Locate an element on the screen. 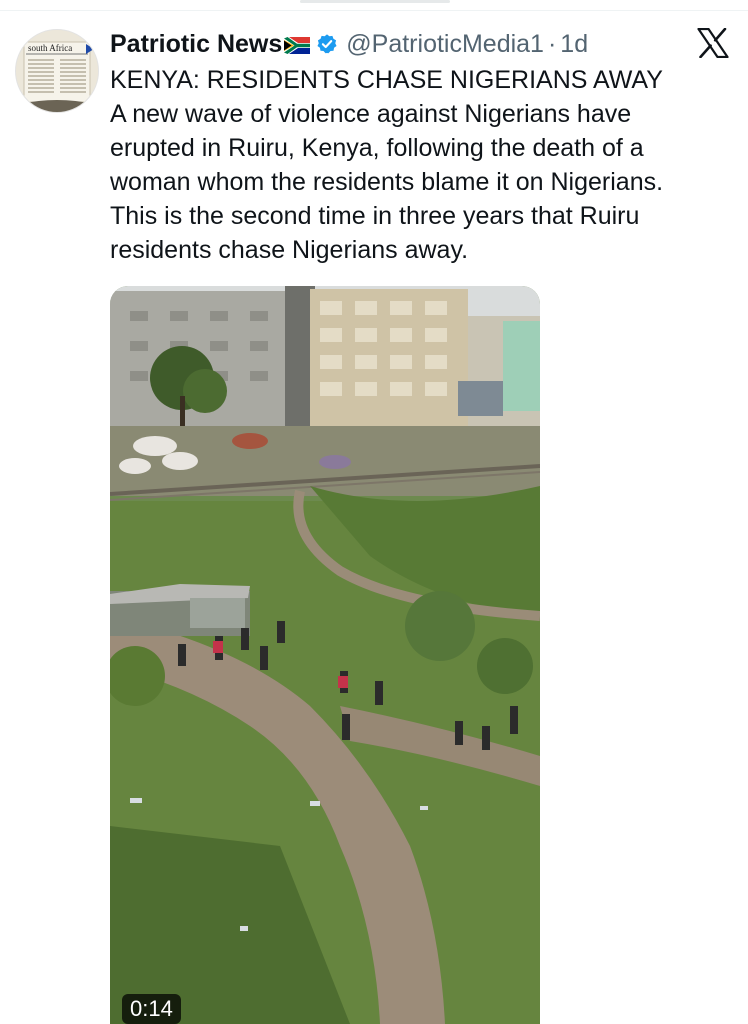 This screenshot has width=748, height=1024. tweet-headline: KENYA: RESIDENTS CHASE NIGERIANS AWAY is located at coordinates (386, 80).